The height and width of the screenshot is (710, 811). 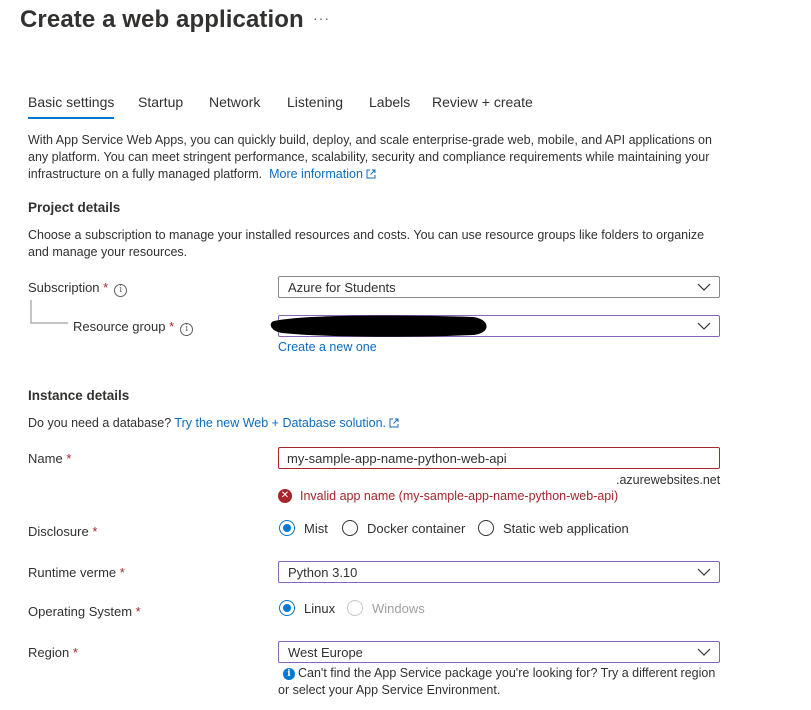 I want to click on create-new-resource-group-link: Create a new one, so click(x=327, y=347).